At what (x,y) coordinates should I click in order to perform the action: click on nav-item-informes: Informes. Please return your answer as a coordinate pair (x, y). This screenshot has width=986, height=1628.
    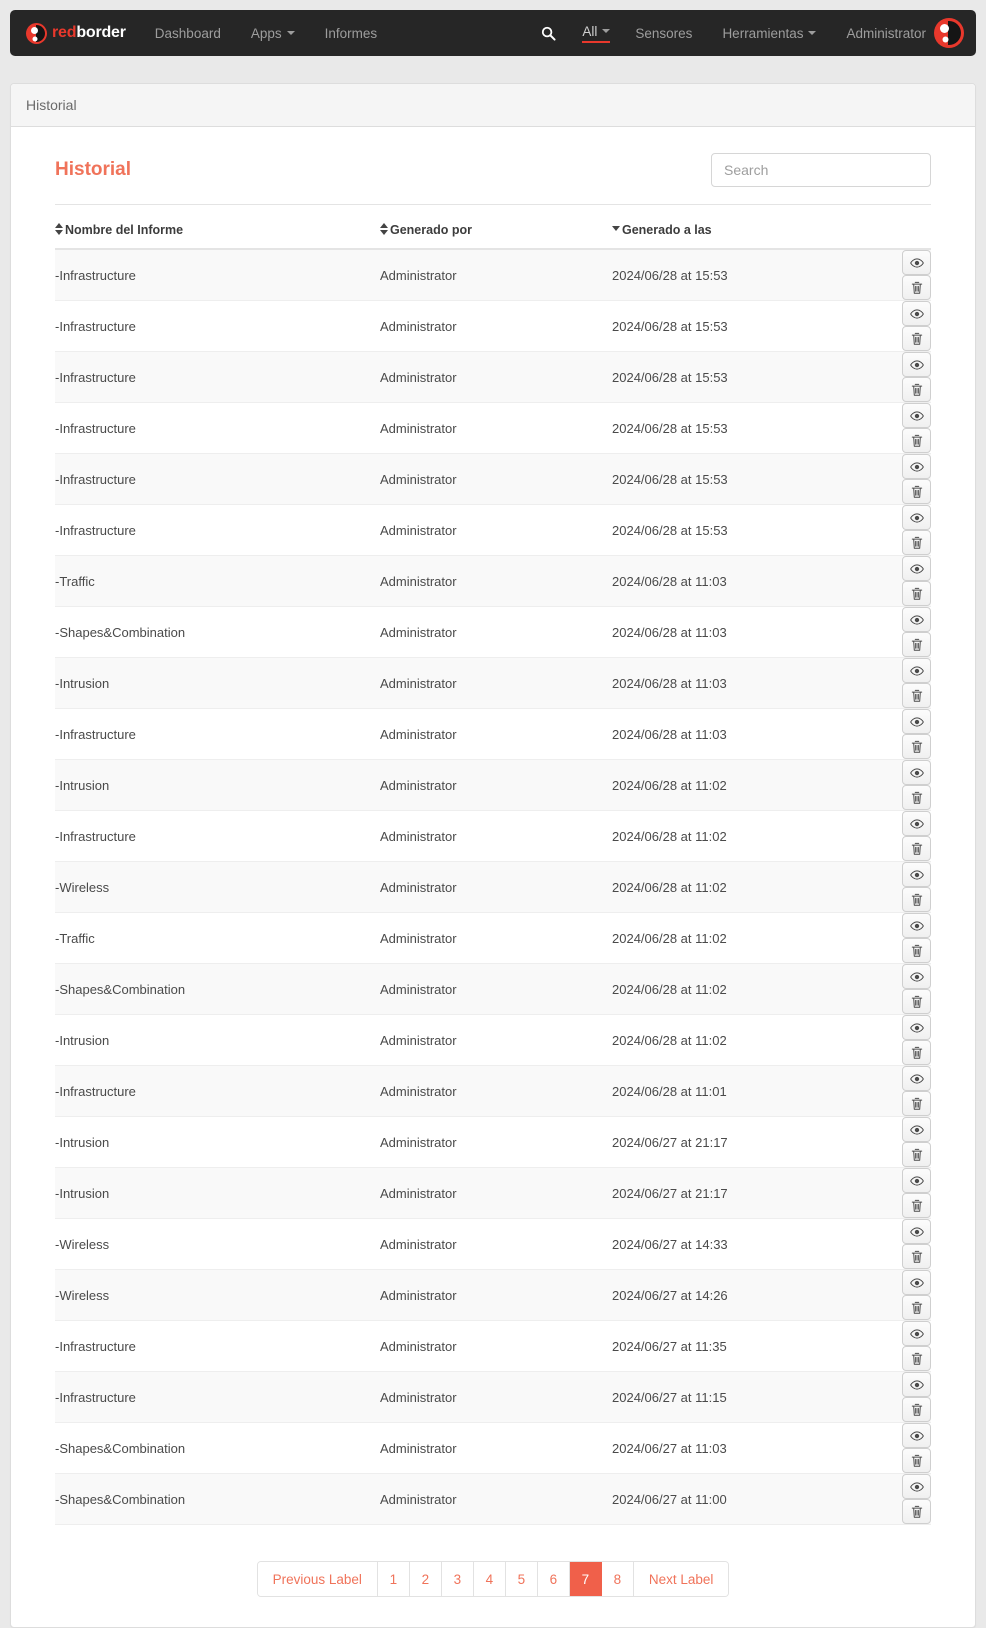
    Looking at the image, I should click on (351, 33).